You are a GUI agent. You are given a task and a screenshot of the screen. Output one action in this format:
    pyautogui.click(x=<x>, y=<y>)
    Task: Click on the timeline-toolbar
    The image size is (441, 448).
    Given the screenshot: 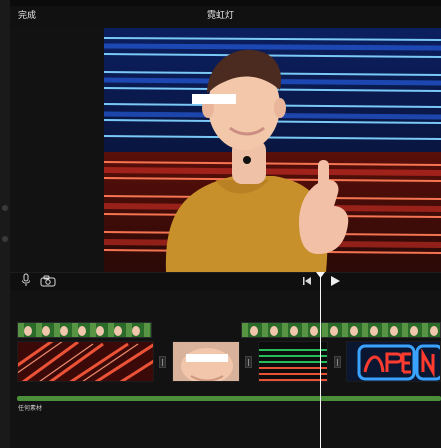 What is the action you would take?
    pyautogui.click(x=225, y=281)
    